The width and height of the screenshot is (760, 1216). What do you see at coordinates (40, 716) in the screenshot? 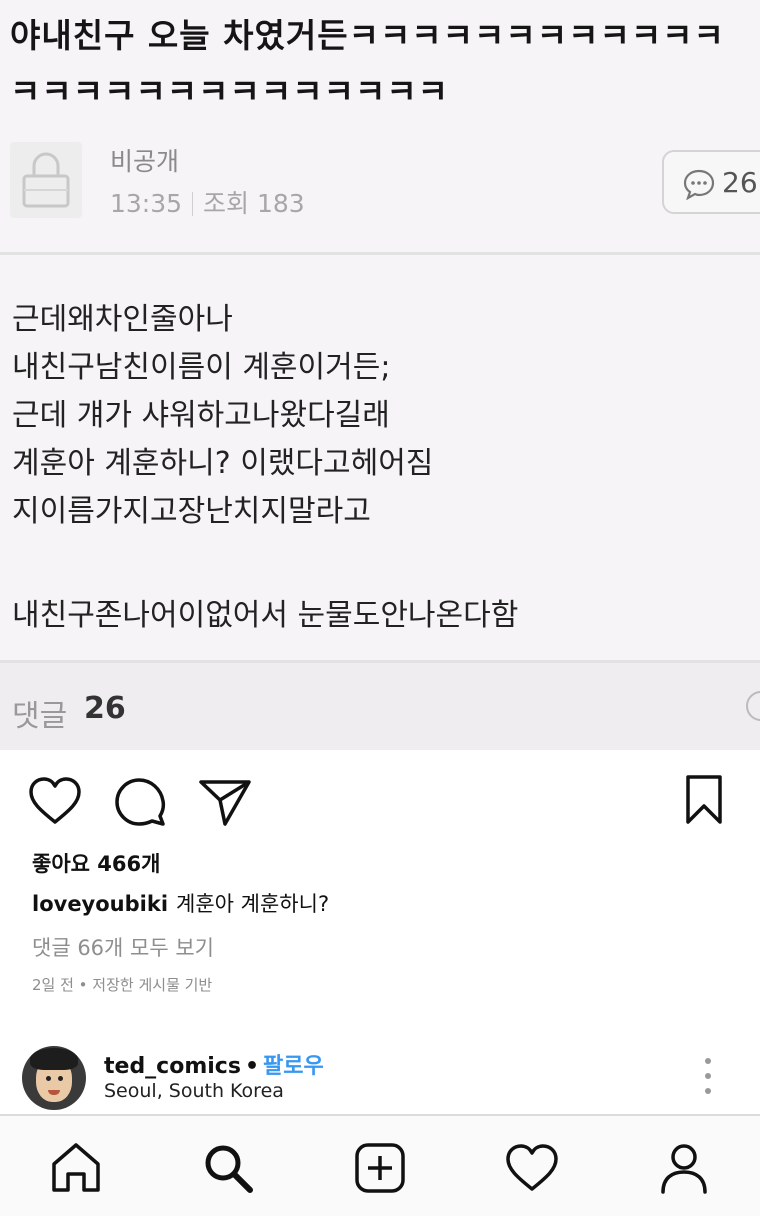
I see `comments-label: 댓글` at bounding box center [40, 716].